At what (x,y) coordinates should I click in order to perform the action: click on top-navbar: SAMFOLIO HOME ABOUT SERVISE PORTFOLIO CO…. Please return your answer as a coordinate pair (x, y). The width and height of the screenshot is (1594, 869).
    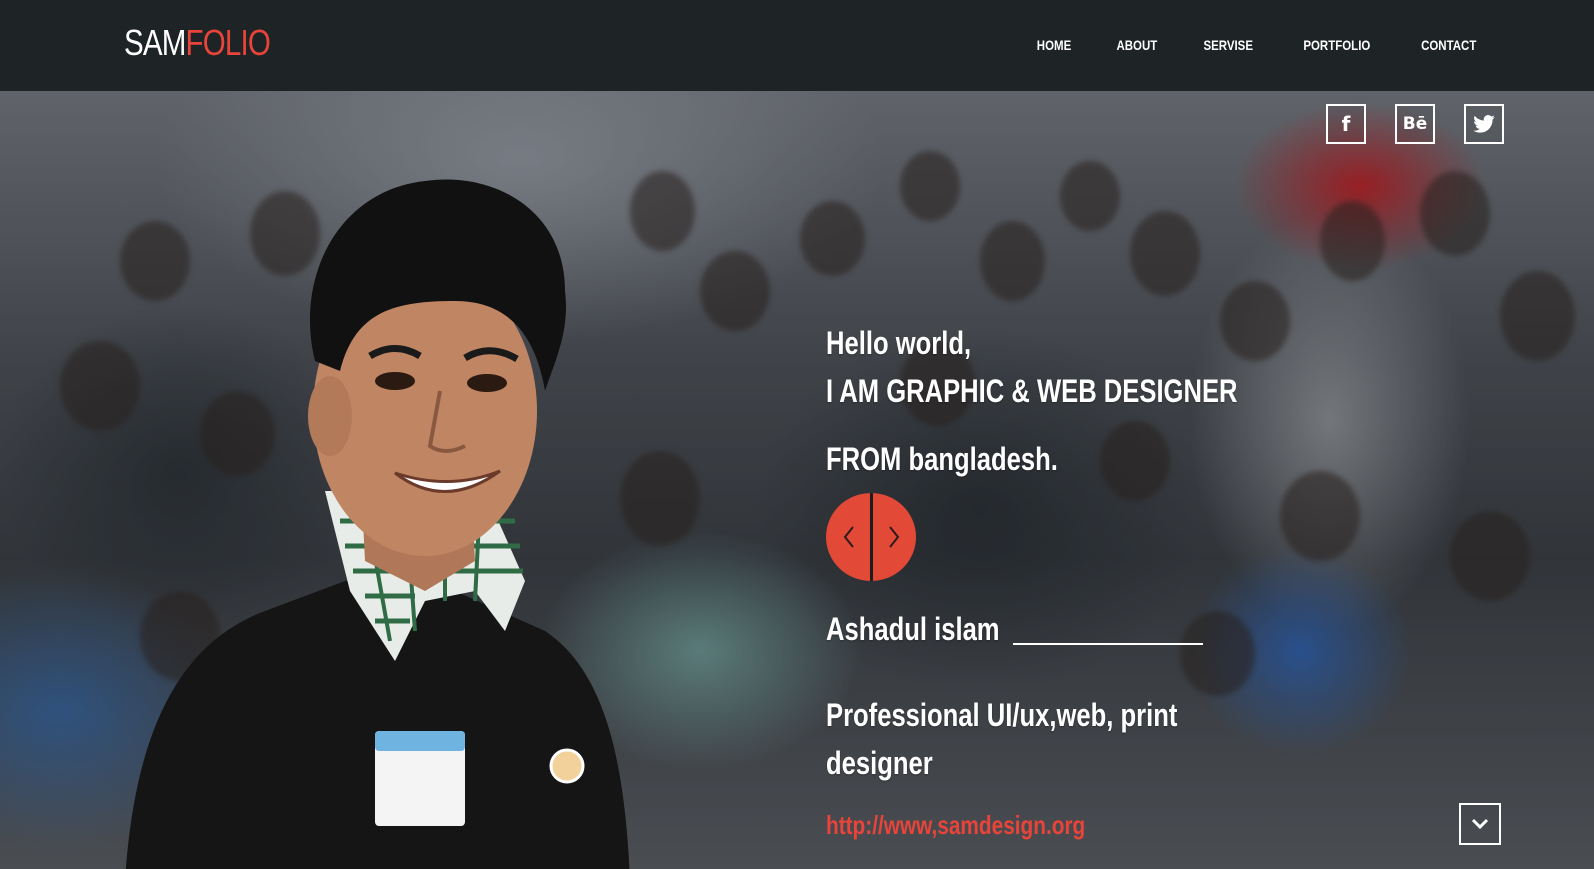
    Looking at the image, I should click on (797, 45).